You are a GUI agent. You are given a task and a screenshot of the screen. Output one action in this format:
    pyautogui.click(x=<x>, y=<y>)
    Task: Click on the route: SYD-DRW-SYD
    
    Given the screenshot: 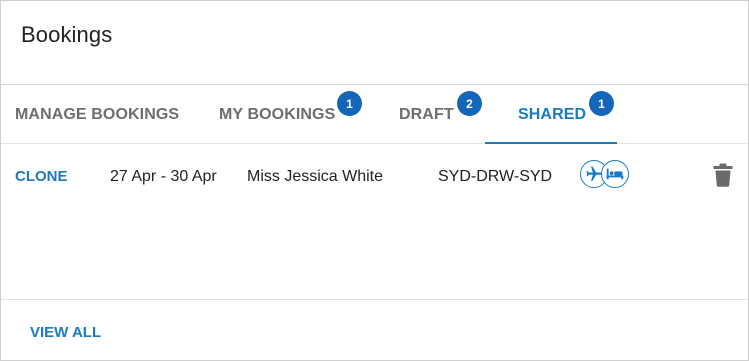 What is the action you would take?
    pyautogui.click(x=495, y=176)
    